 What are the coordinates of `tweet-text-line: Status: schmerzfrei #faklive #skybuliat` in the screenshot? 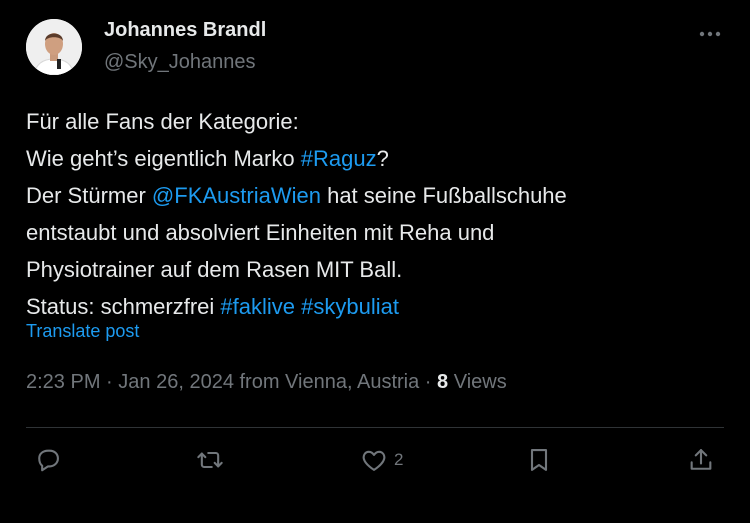 It's located at (376, 306).